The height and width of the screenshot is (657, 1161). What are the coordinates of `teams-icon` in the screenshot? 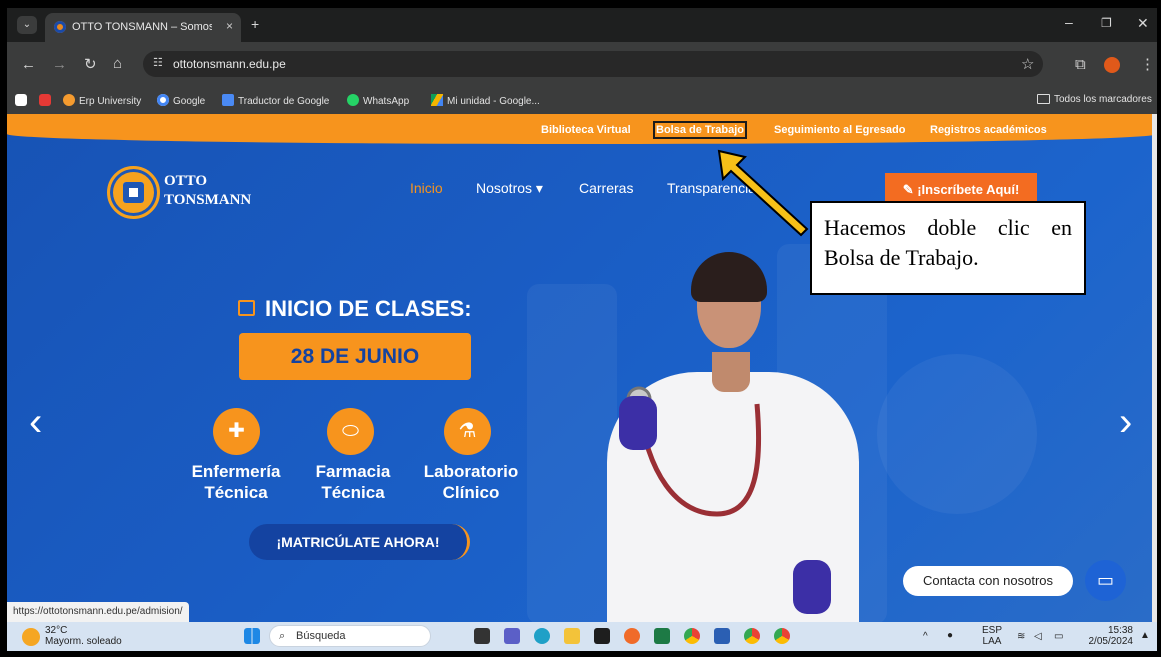 It's located at (512, 636).